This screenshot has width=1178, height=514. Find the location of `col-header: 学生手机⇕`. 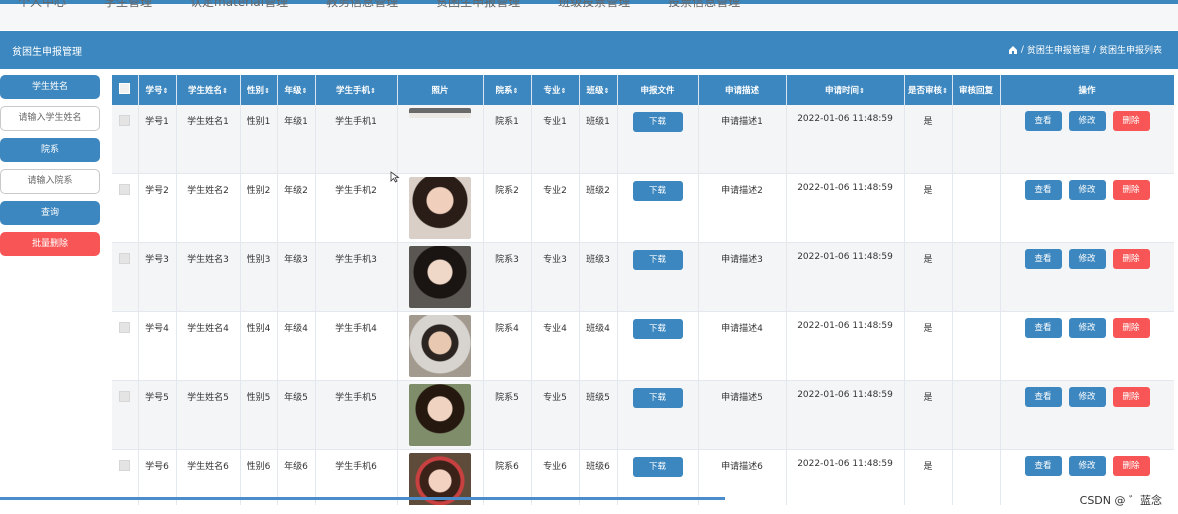

col-header: 学生手机⇕ is located at coordinates (356, 90).